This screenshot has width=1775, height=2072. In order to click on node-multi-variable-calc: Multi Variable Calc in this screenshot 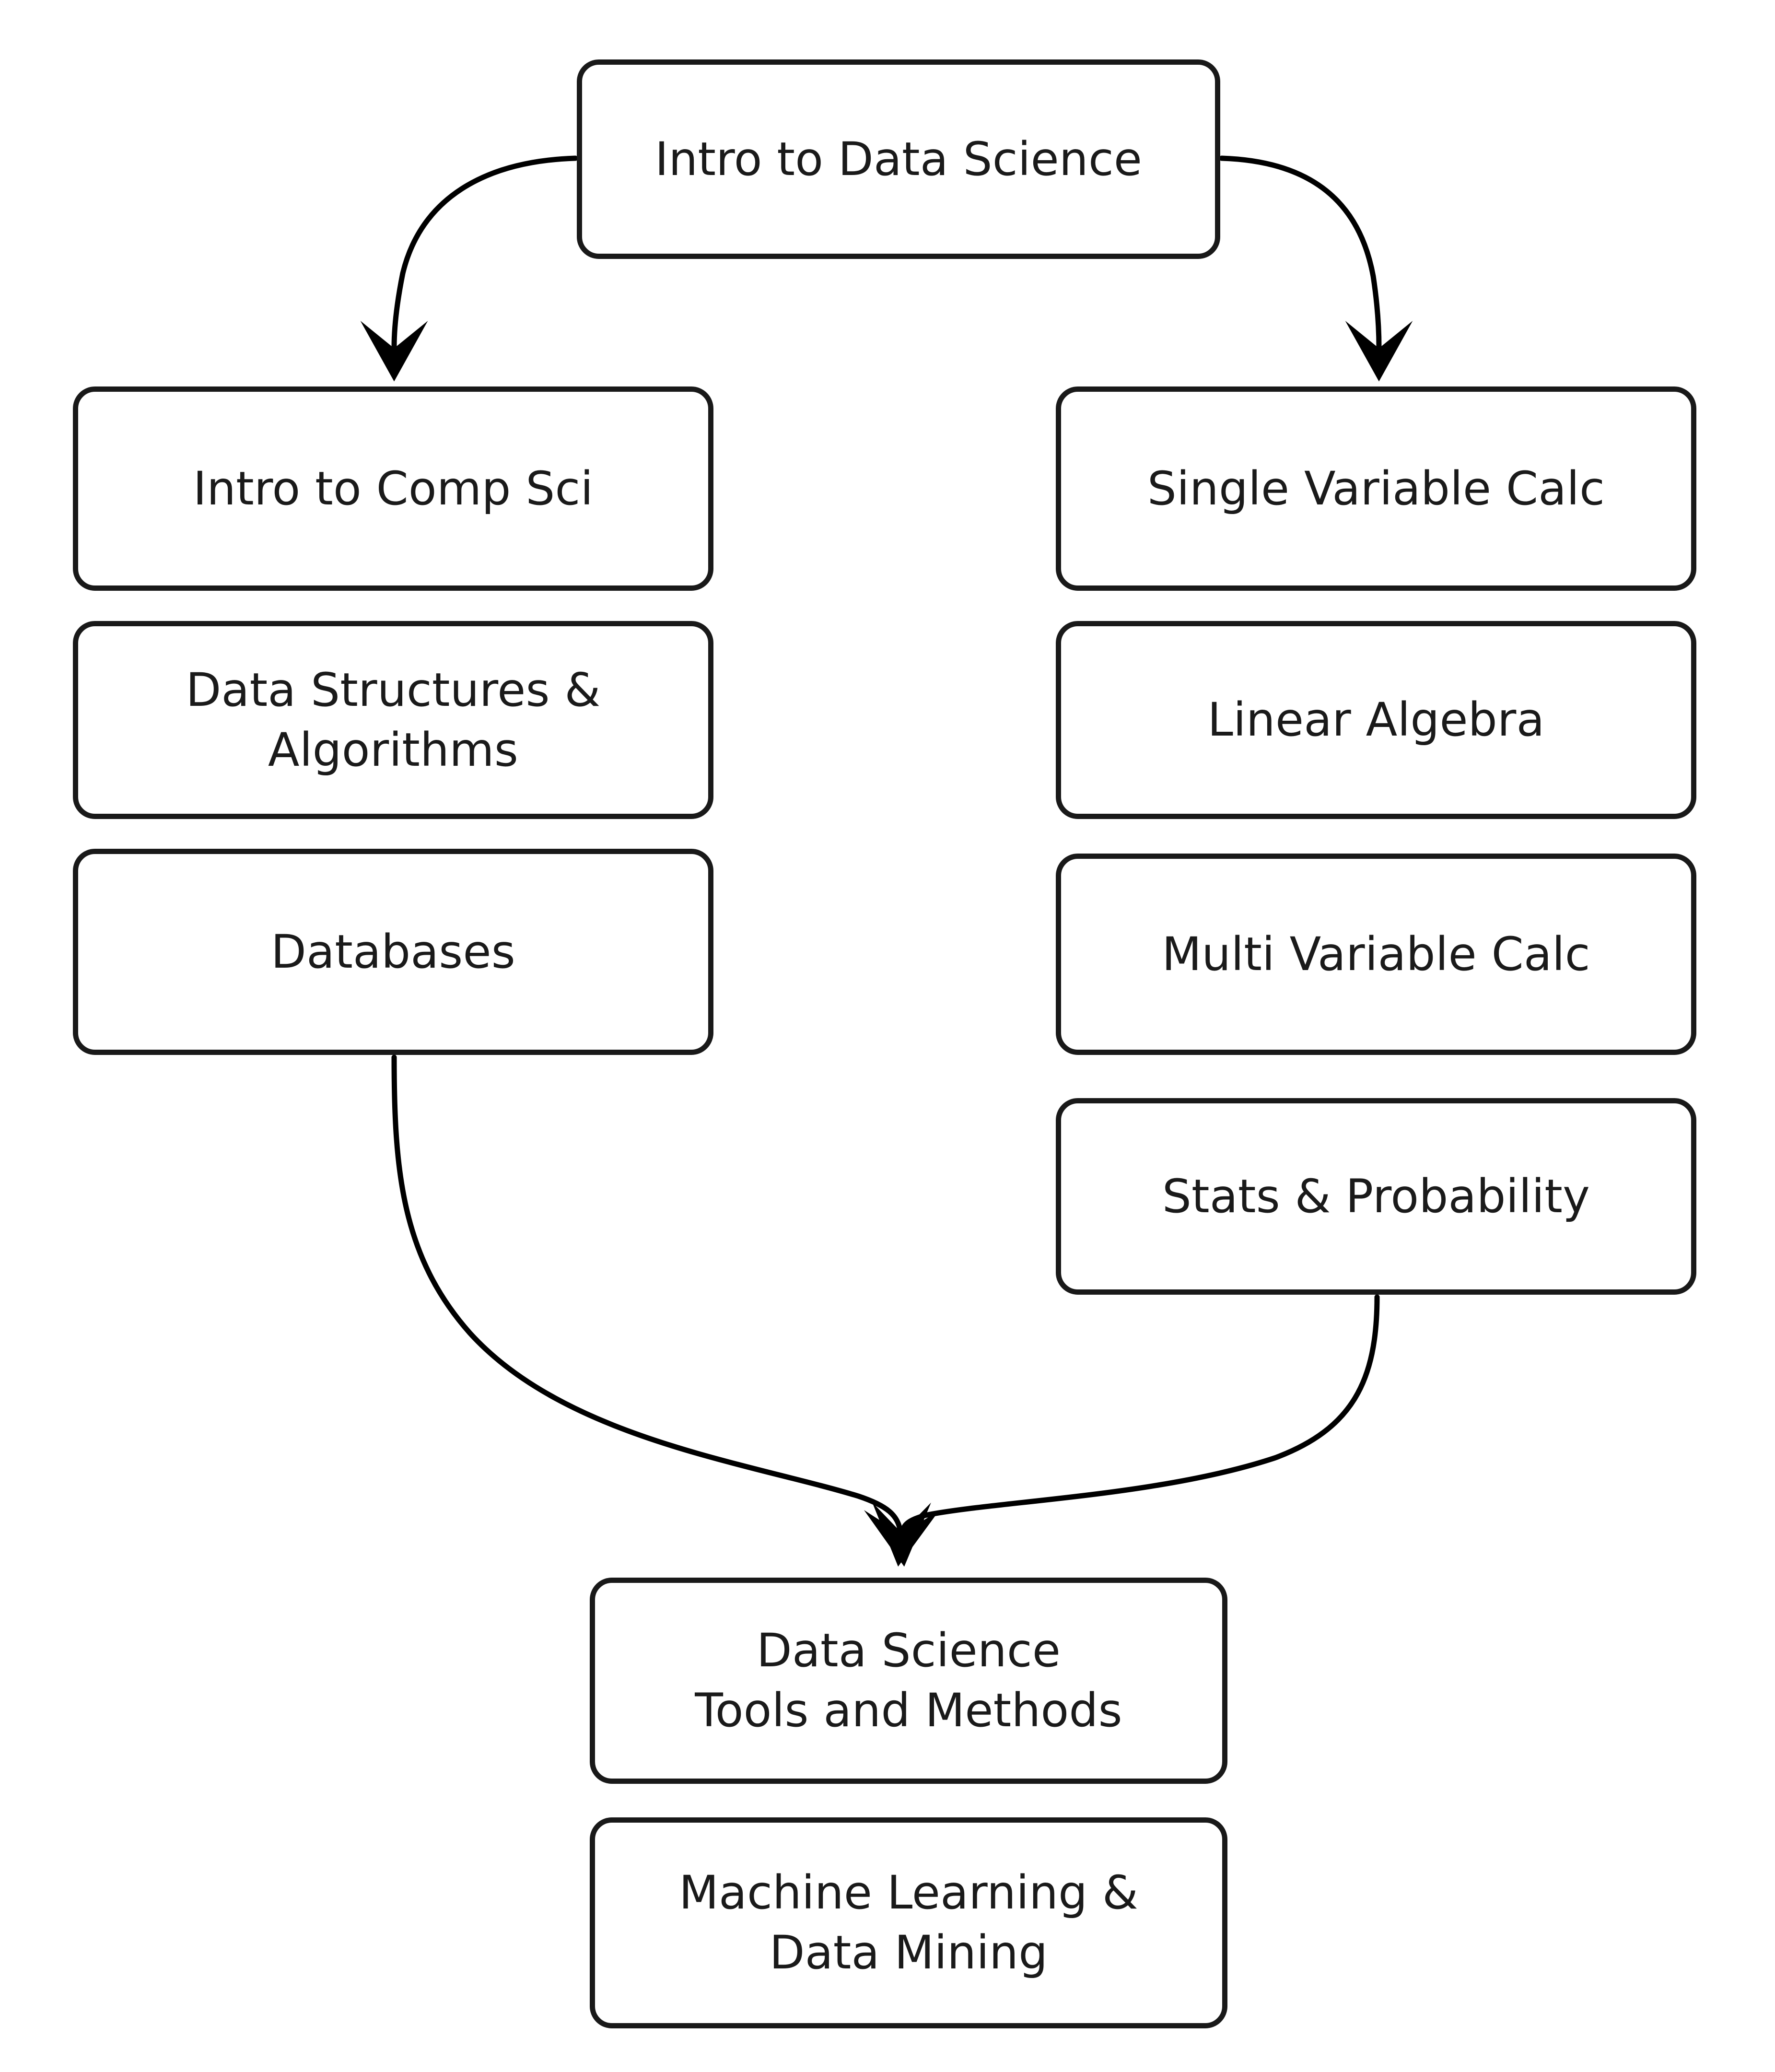, I will do `click(1376, 954)`.